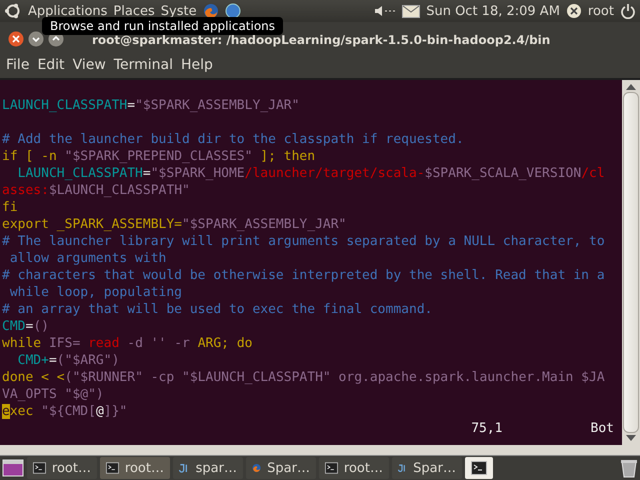 The height and width of the screenshot is (480, 640). I want to click on tooltip: Browse and run installed applications, so click(163, 26).